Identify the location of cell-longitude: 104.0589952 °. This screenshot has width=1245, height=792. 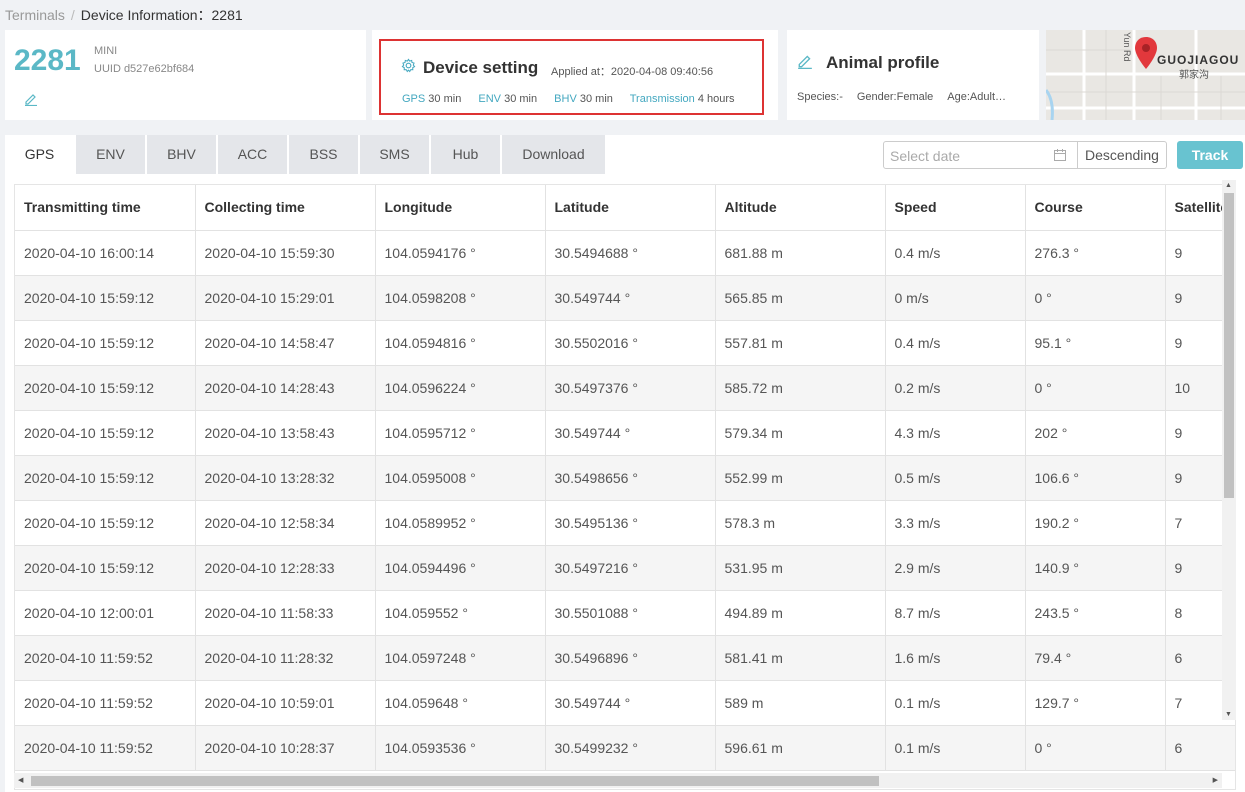
(460, 523).